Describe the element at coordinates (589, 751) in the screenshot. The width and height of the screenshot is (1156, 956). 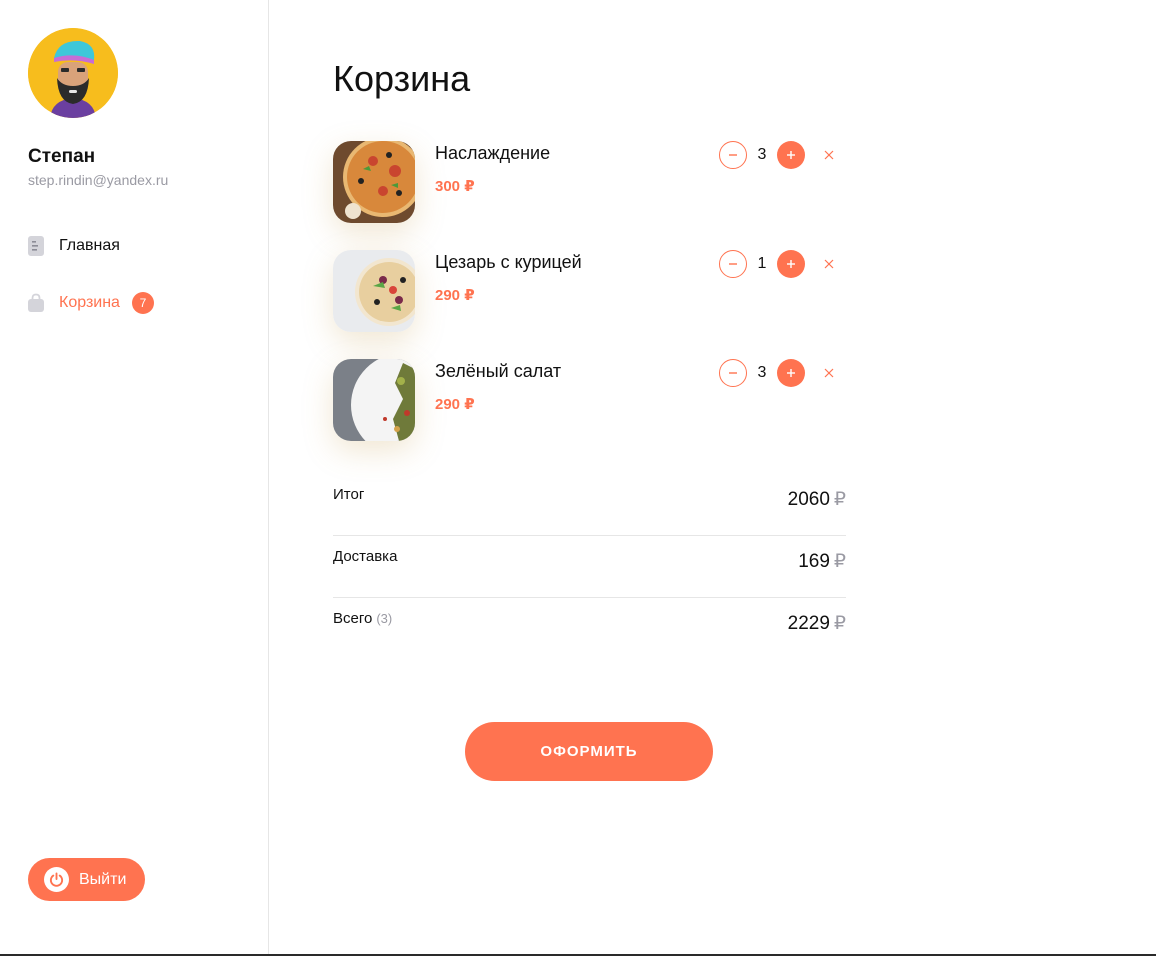
I see `checkout-button: ОФОРМИТЬ` at that location.